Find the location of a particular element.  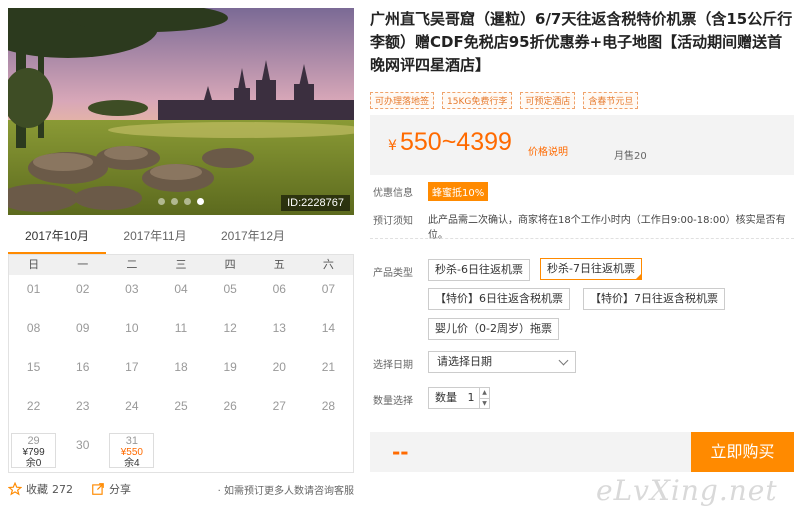

weekday-label: 一 is located at coordinates (83, 264).